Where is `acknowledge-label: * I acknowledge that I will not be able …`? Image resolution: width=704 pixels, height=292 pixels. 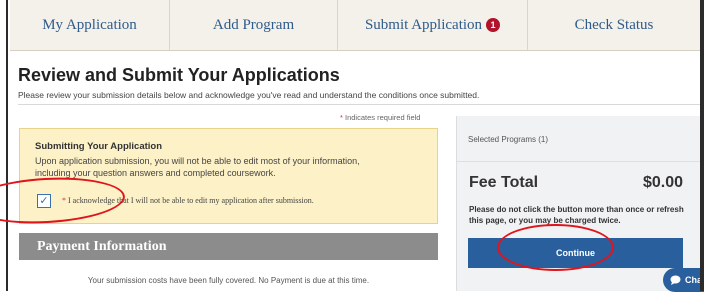
acknowledge-label: * I acknowledge that I will not be able … is located at coordinates (188, 200).